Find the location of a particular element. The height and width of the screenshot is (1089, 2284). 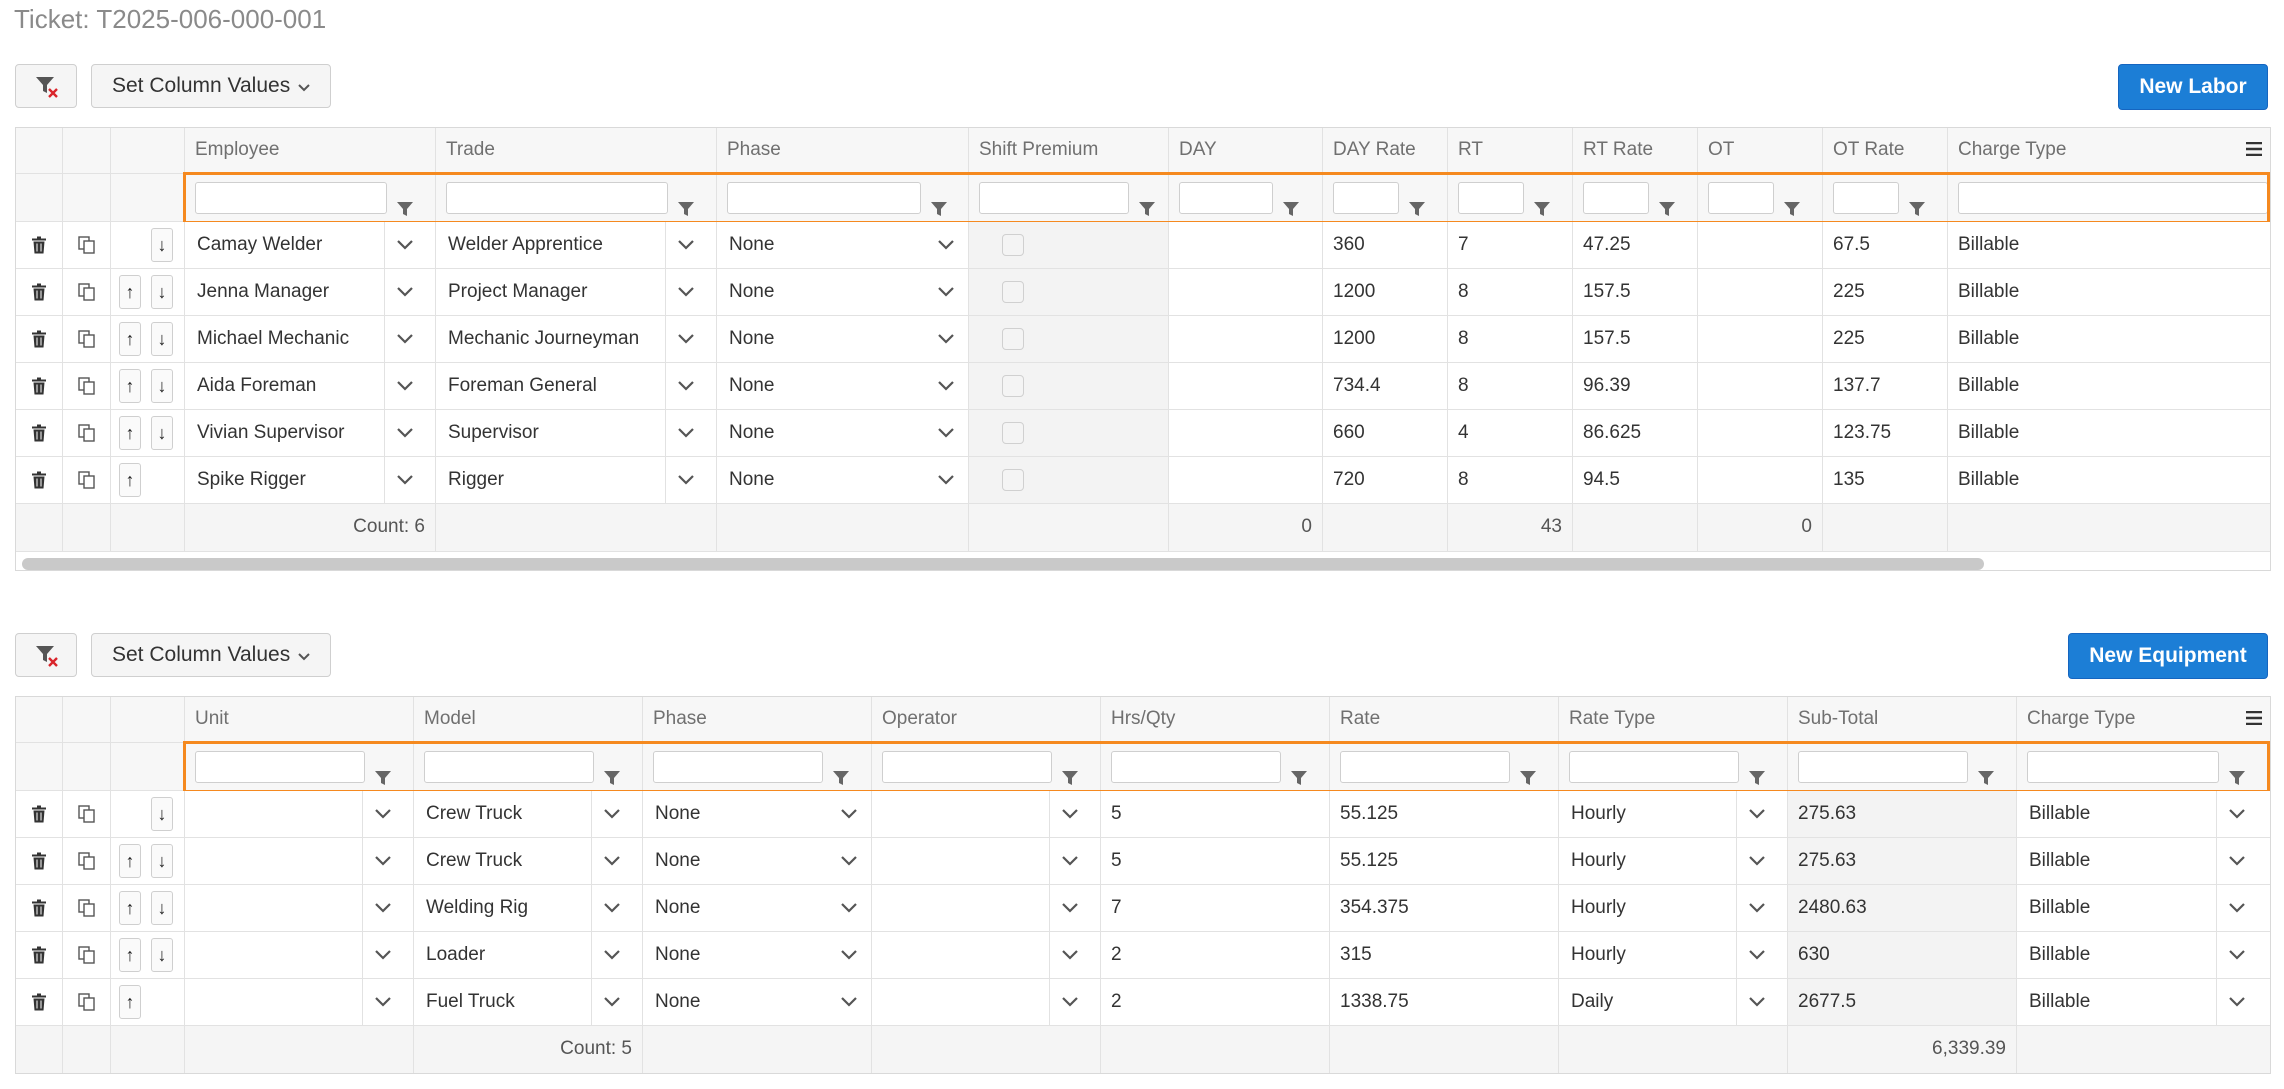

filter-input-model is located at coordinates (509, 767).